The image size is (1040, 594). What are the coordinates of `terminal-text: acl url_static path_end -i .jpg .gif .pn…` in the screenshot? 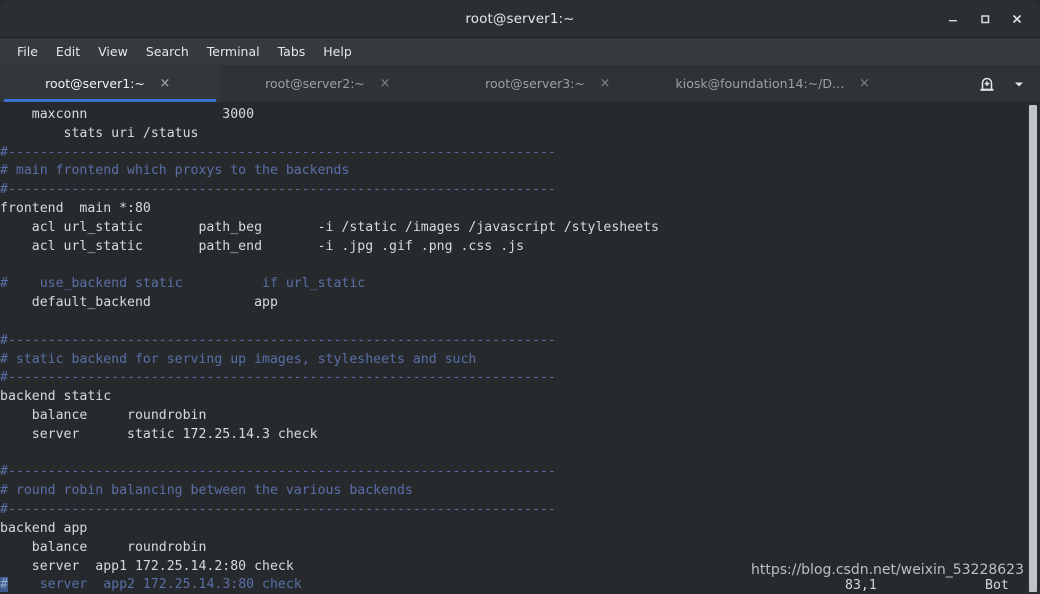 It's located at (262, 246).